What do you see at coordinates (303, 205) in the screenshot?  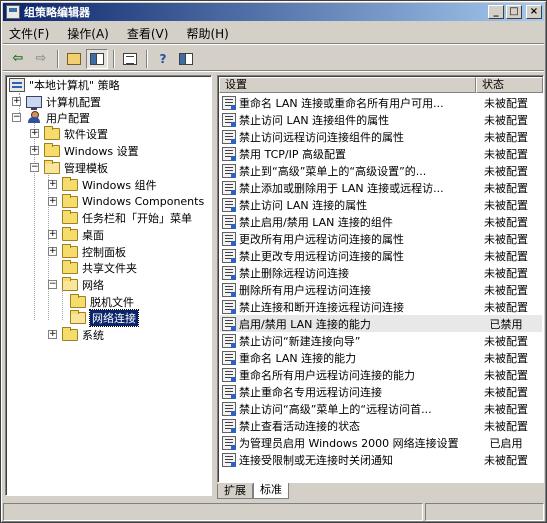 I see `setting-name: 禁止访问 LAN 连接的属性` at bounding box center [303, 205].